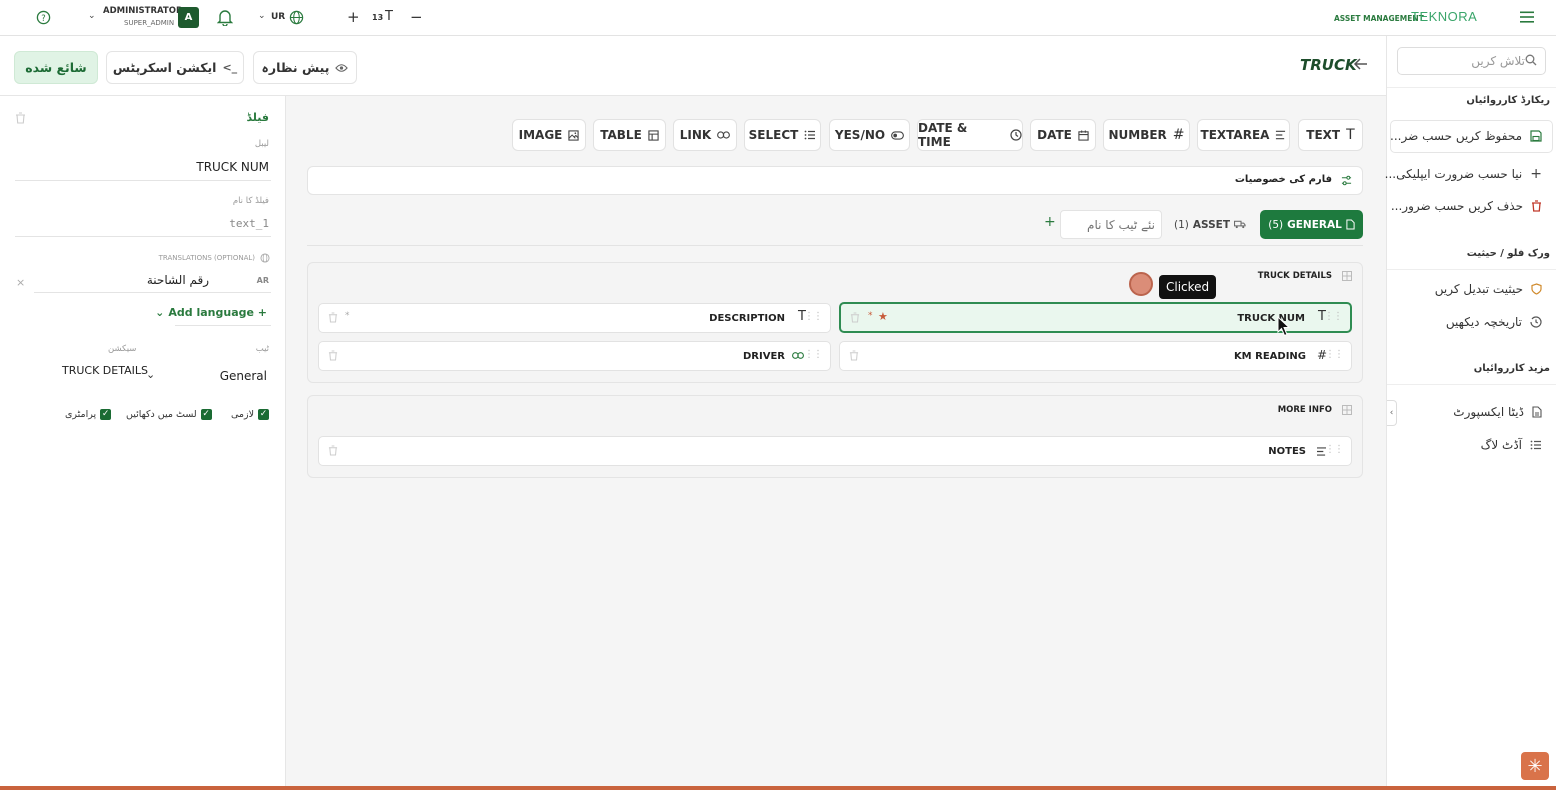 This screenshot has height=790, width=1556. Describe the element at coordinates (549, 135) in the screenshot. I see `field-type-image: IMAGE` at that location.